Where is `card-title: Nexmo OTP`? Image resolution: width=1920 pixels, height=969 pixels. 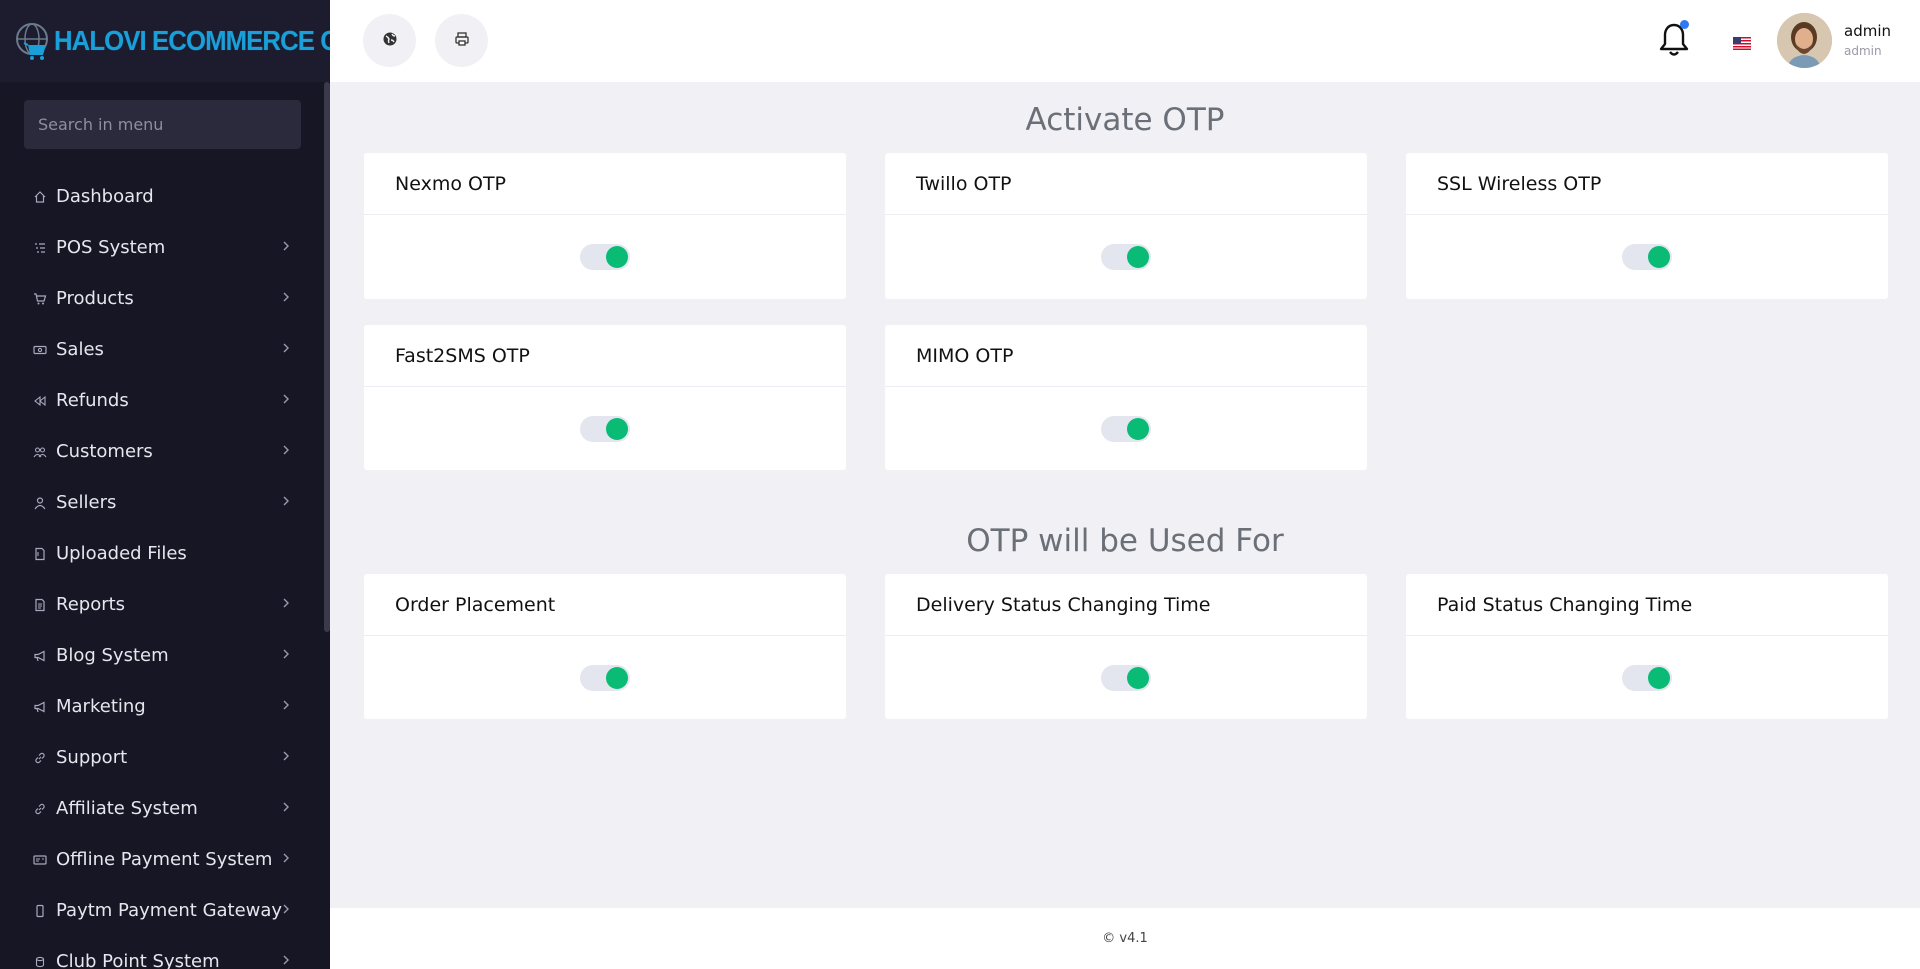
card-title: Nexmo OTP is located at coordinates (605, 184).